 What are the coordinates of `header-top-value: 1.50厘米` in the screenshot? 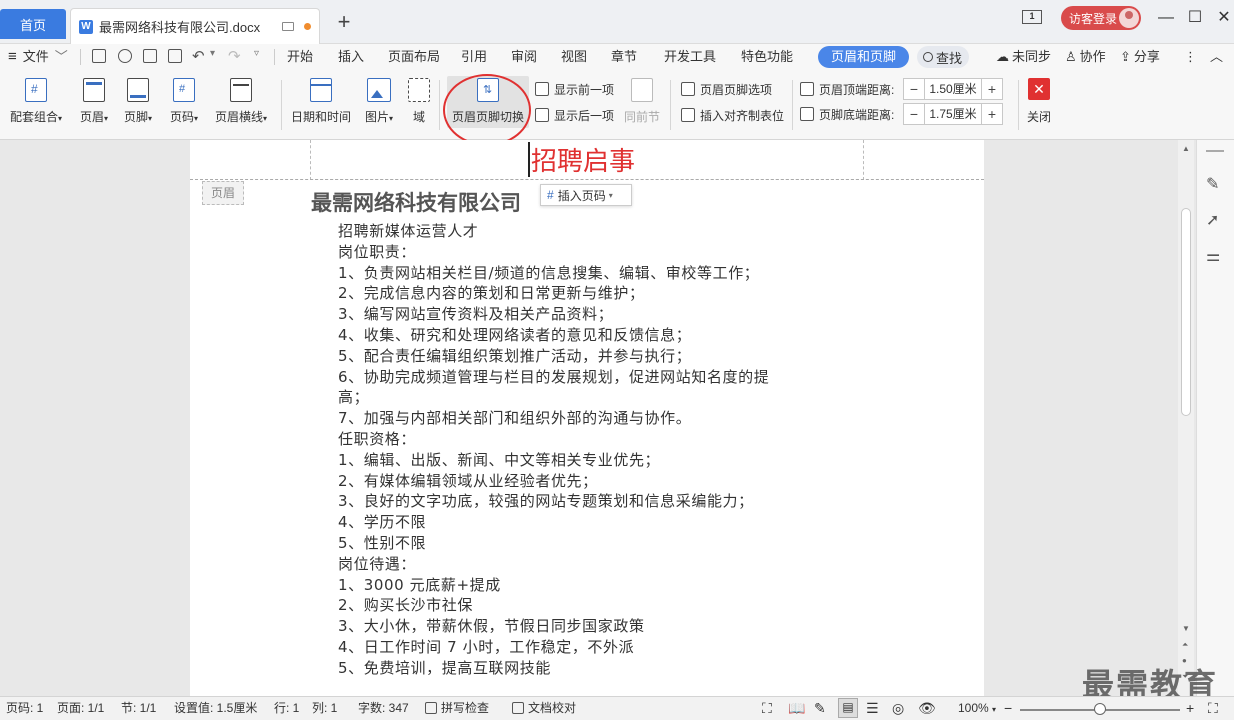 It's located at (953, 89).